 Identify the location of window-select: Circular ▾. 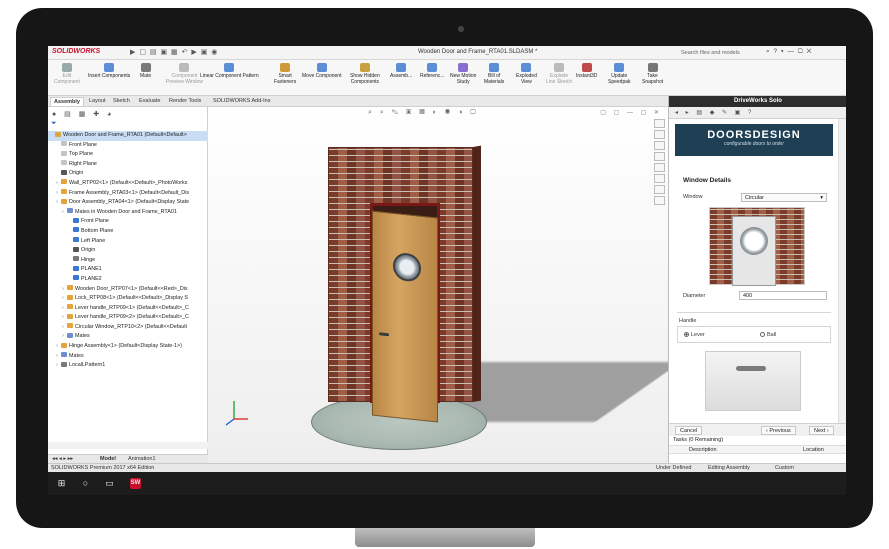
(784, 197).